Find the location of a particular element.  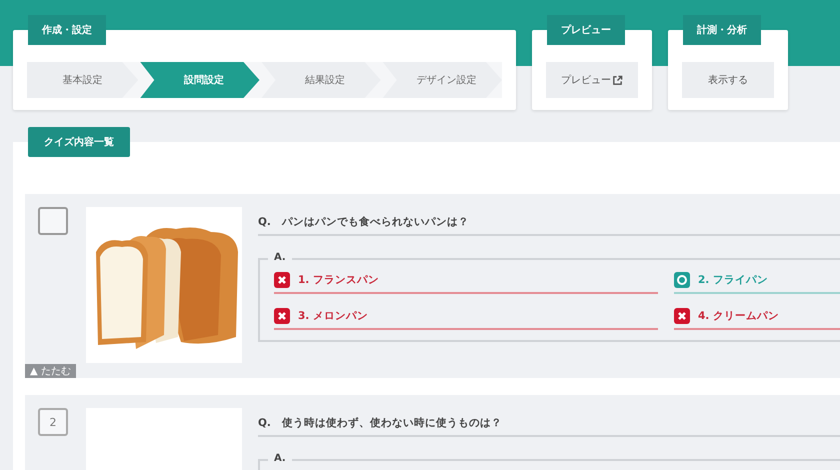

question-number: 2 is located at coordinates (53, 422).